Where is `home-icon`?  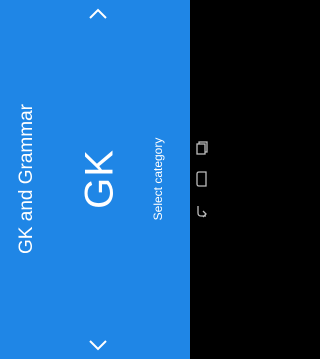 home-icon is located at coordinates (201, 179).